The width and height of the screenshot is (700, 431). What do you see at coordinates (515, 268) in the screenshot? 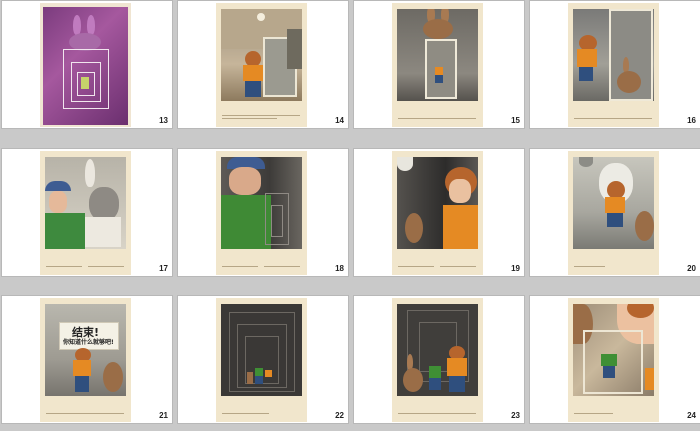
I see `slide-number: 19` at bounding box center [515, 268].